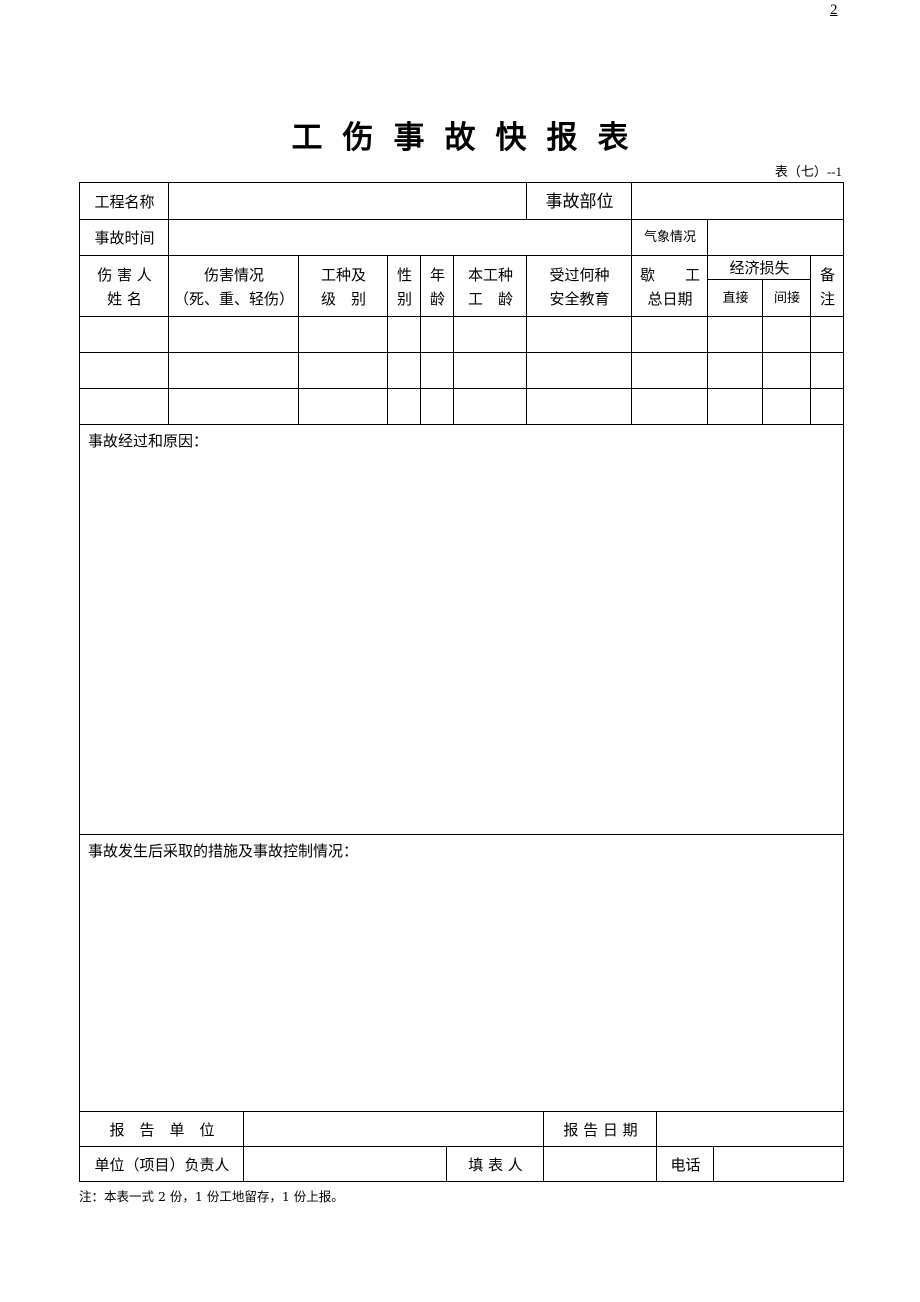 The height and width of the screenshot is (1302, 920). What do you see at coordinates (233, 334) in the screenshot?
I see `table-row-1-injury-status` at bounding box center [233, 334].